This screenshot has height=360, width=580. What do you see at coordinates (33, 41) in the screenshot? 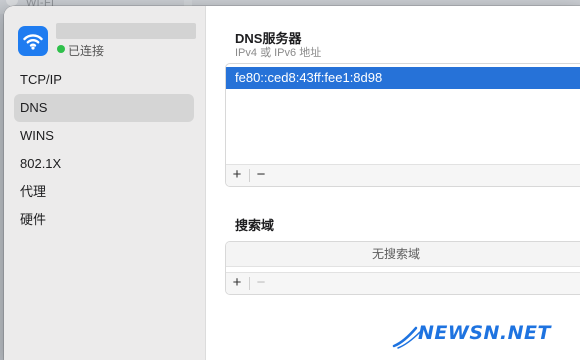
I see `wifi-icon` at bounding box center [33, 41].